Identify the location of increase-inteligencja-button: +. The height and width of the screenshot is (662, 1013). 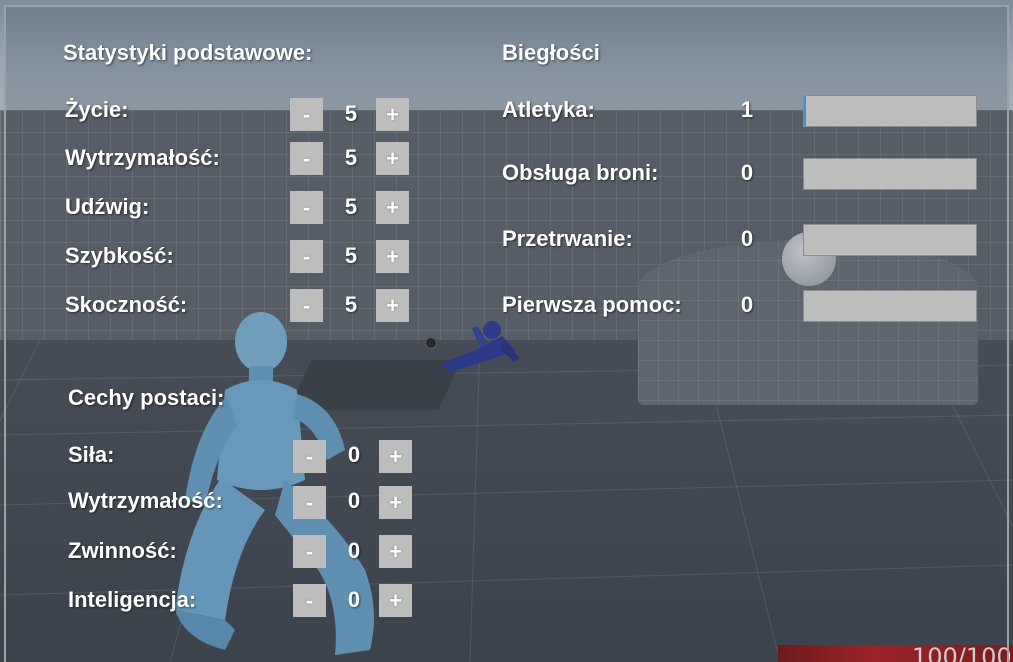
(395, 600).